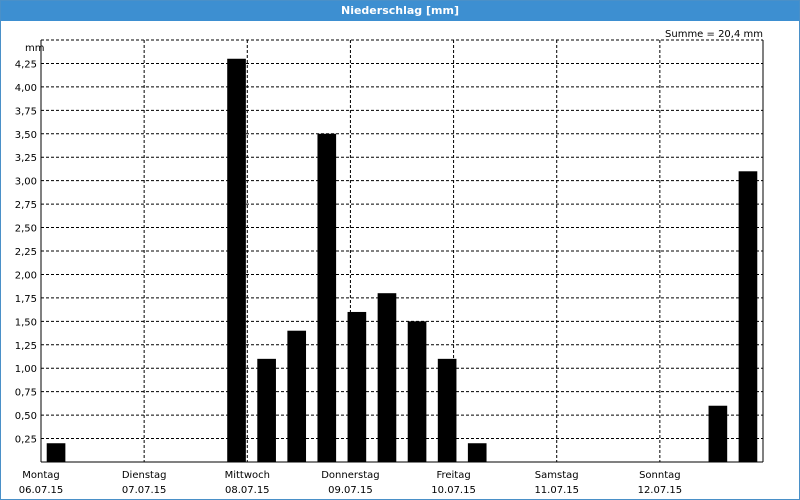 The image size is (800, 500). I want to click on y-tick-label: 2,50, so click(26, 229).